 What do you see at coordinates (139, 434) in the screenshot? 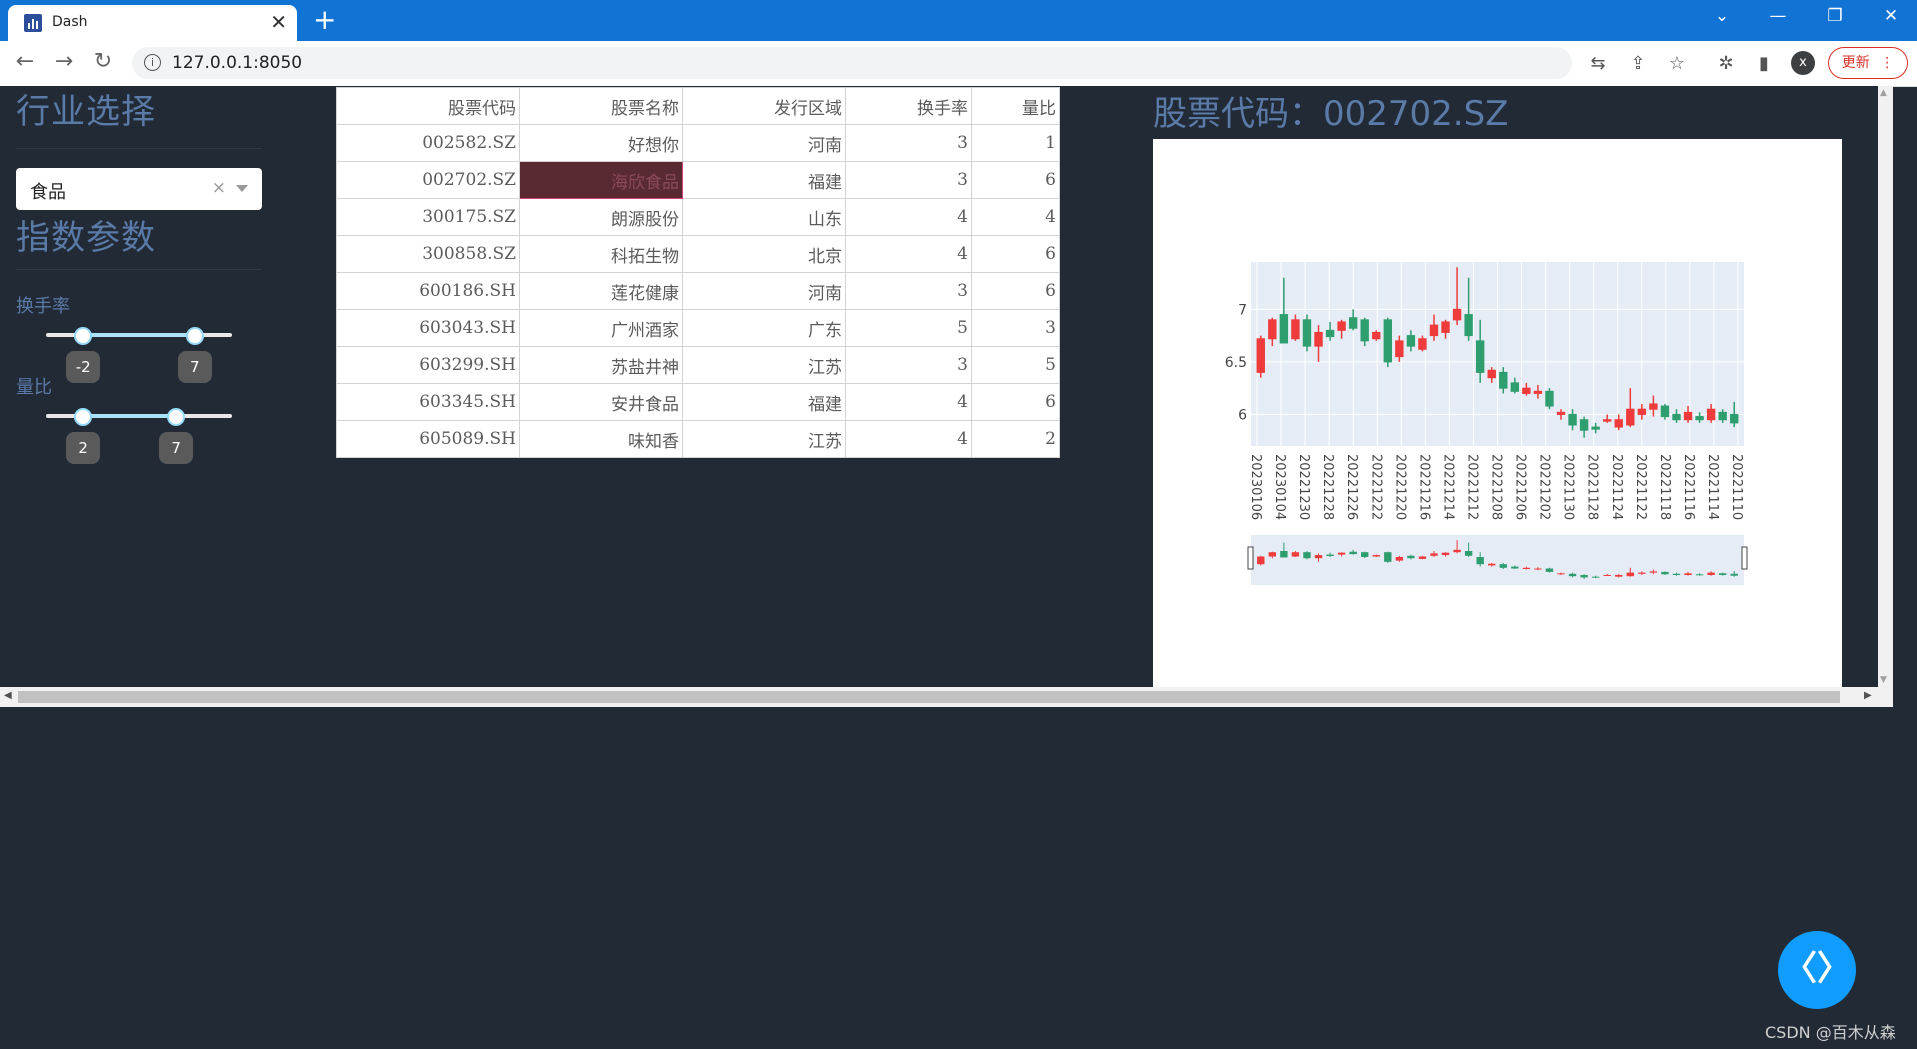
I see `volume-ratio-range-slider: 2 7` at bounding box center [139, 434].